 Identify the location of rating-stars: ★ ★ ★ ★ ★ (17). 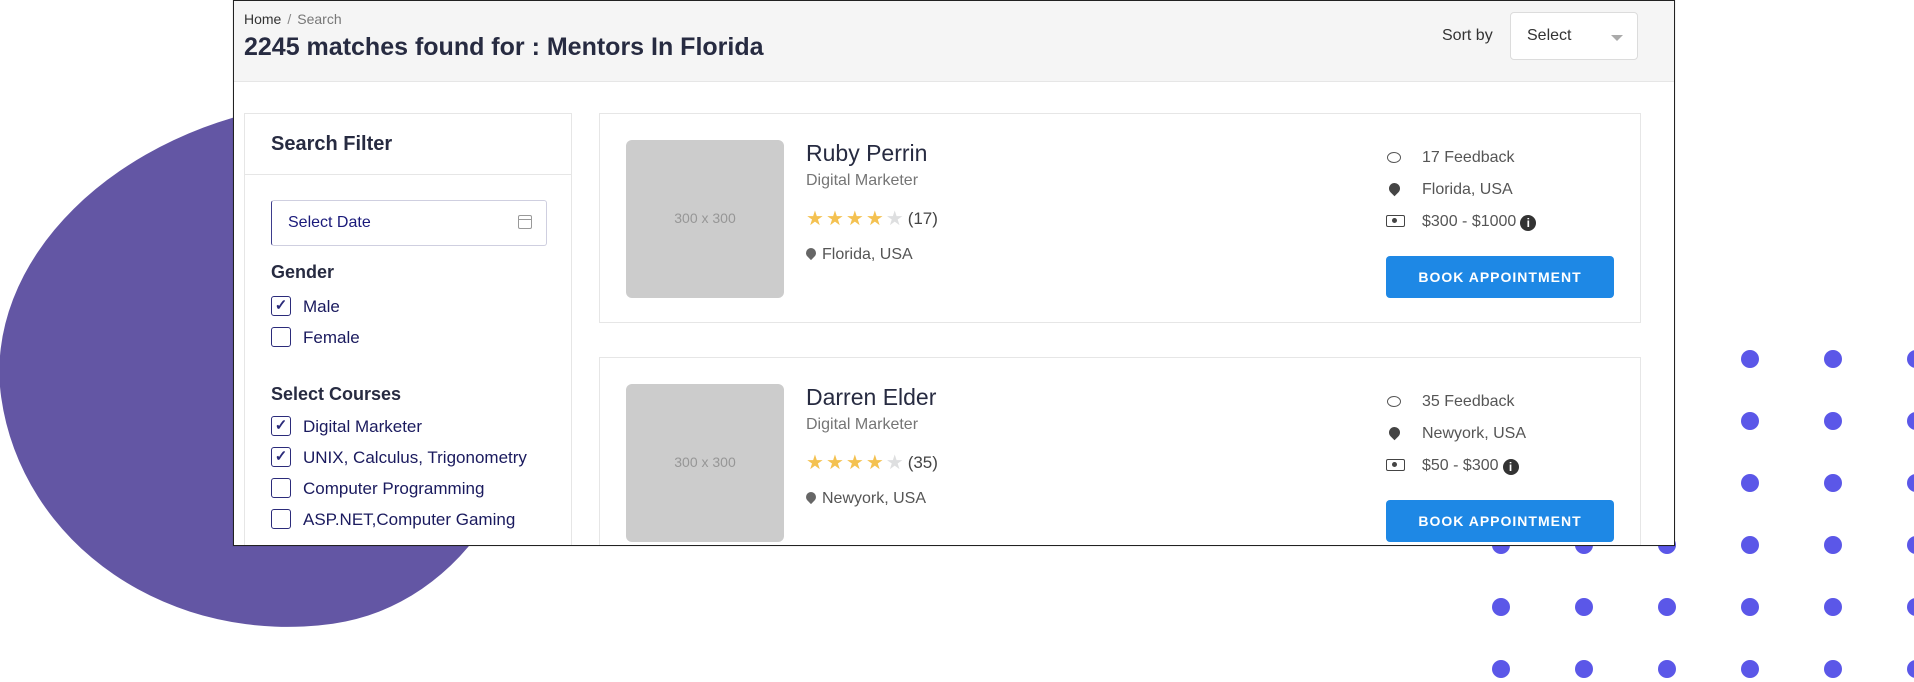
(872, 218).